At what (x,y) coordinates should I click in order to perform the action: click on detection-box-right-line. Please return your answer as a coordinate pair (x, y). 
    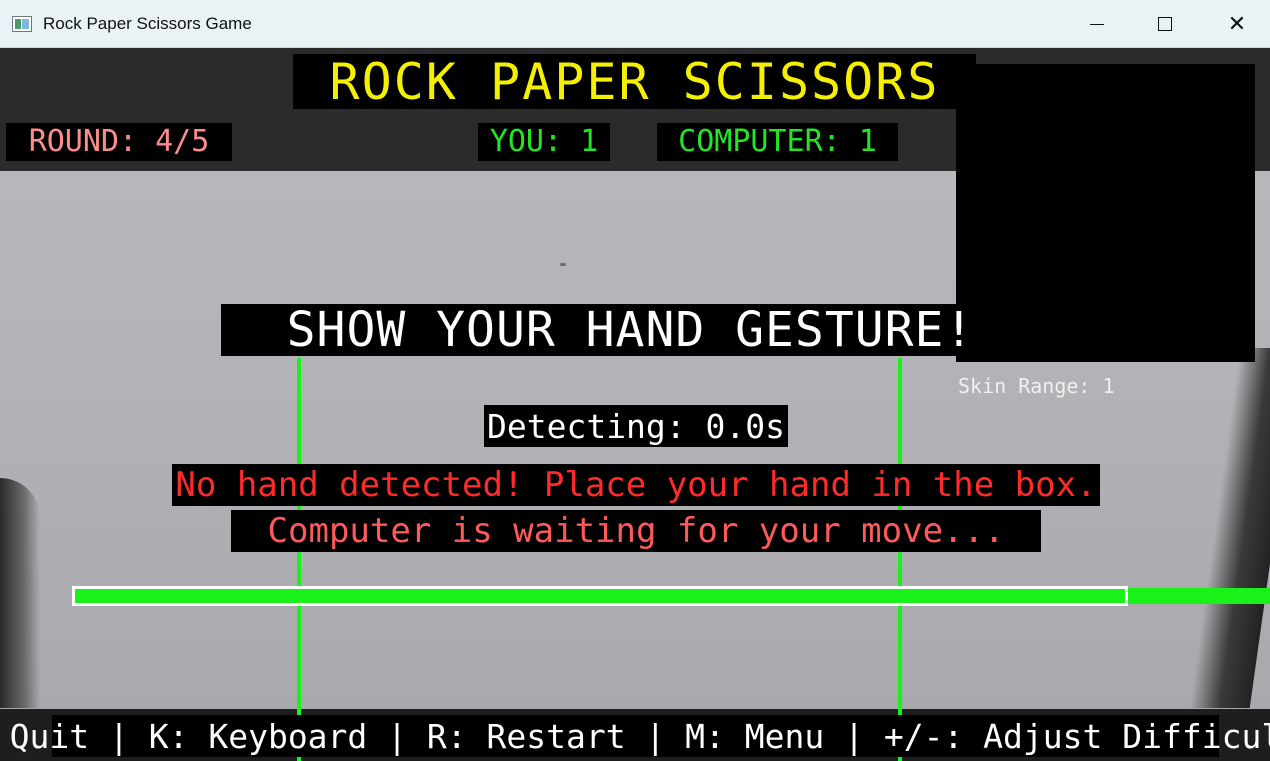
    Looking at the image, I should click on (900, 559).